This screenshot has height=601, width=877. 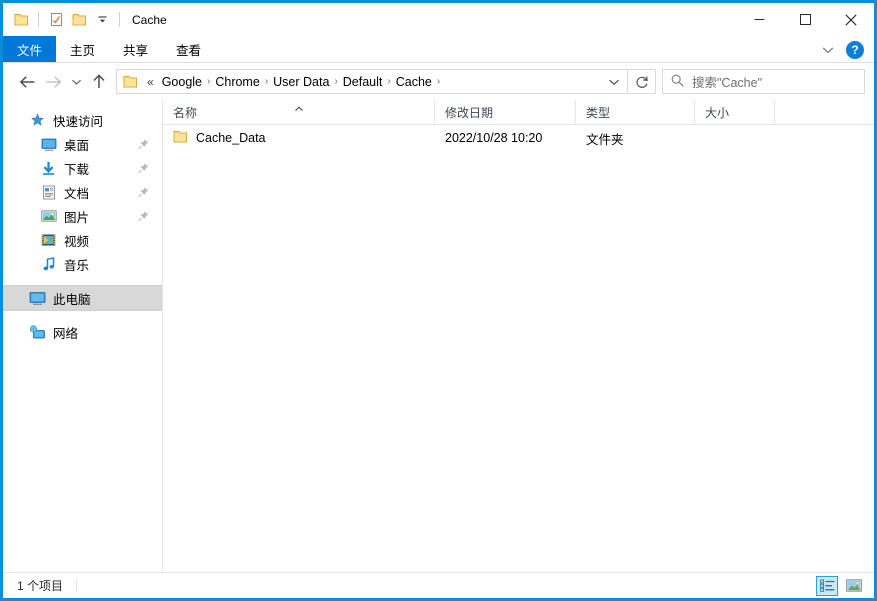 What do you see at coordinates (505, 112) in the screenshot?
I see `column-header-date: 修改日期` at bounding box center [505, 112].